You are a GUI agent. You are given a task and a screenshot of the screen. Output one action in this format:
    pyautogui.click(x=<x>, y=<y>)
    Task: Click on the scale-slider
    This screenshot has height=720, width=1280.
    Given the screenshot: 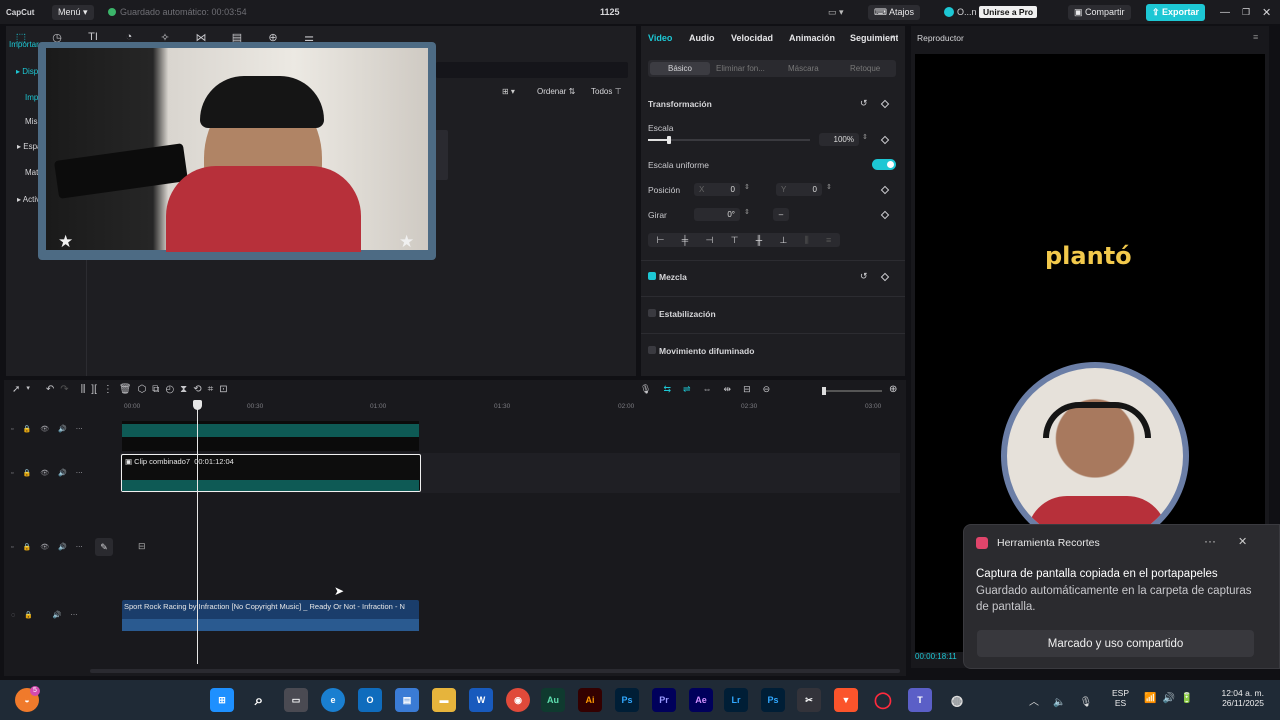 What is the action you would take?
    pyautogui.click(x=729, y=140)
    